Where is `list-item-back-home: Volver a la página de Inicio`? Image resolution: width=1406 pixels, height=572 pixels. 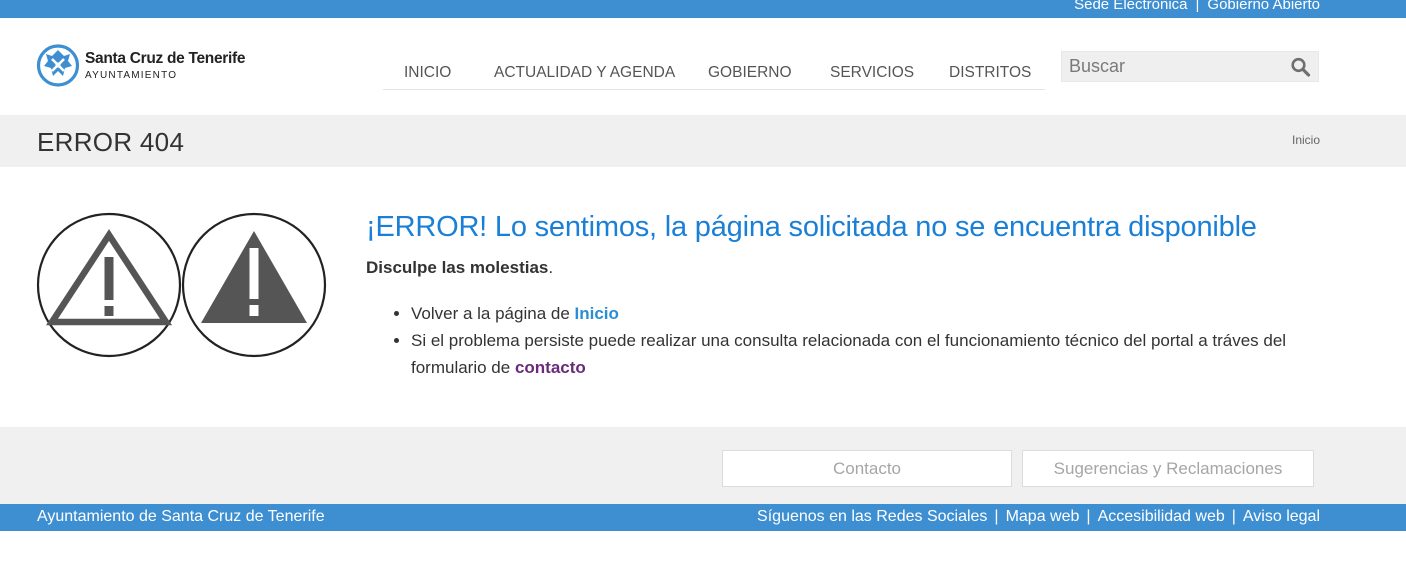
list-item-back-home: Volver a la página de Inicio is located at coordinates (866, 313).